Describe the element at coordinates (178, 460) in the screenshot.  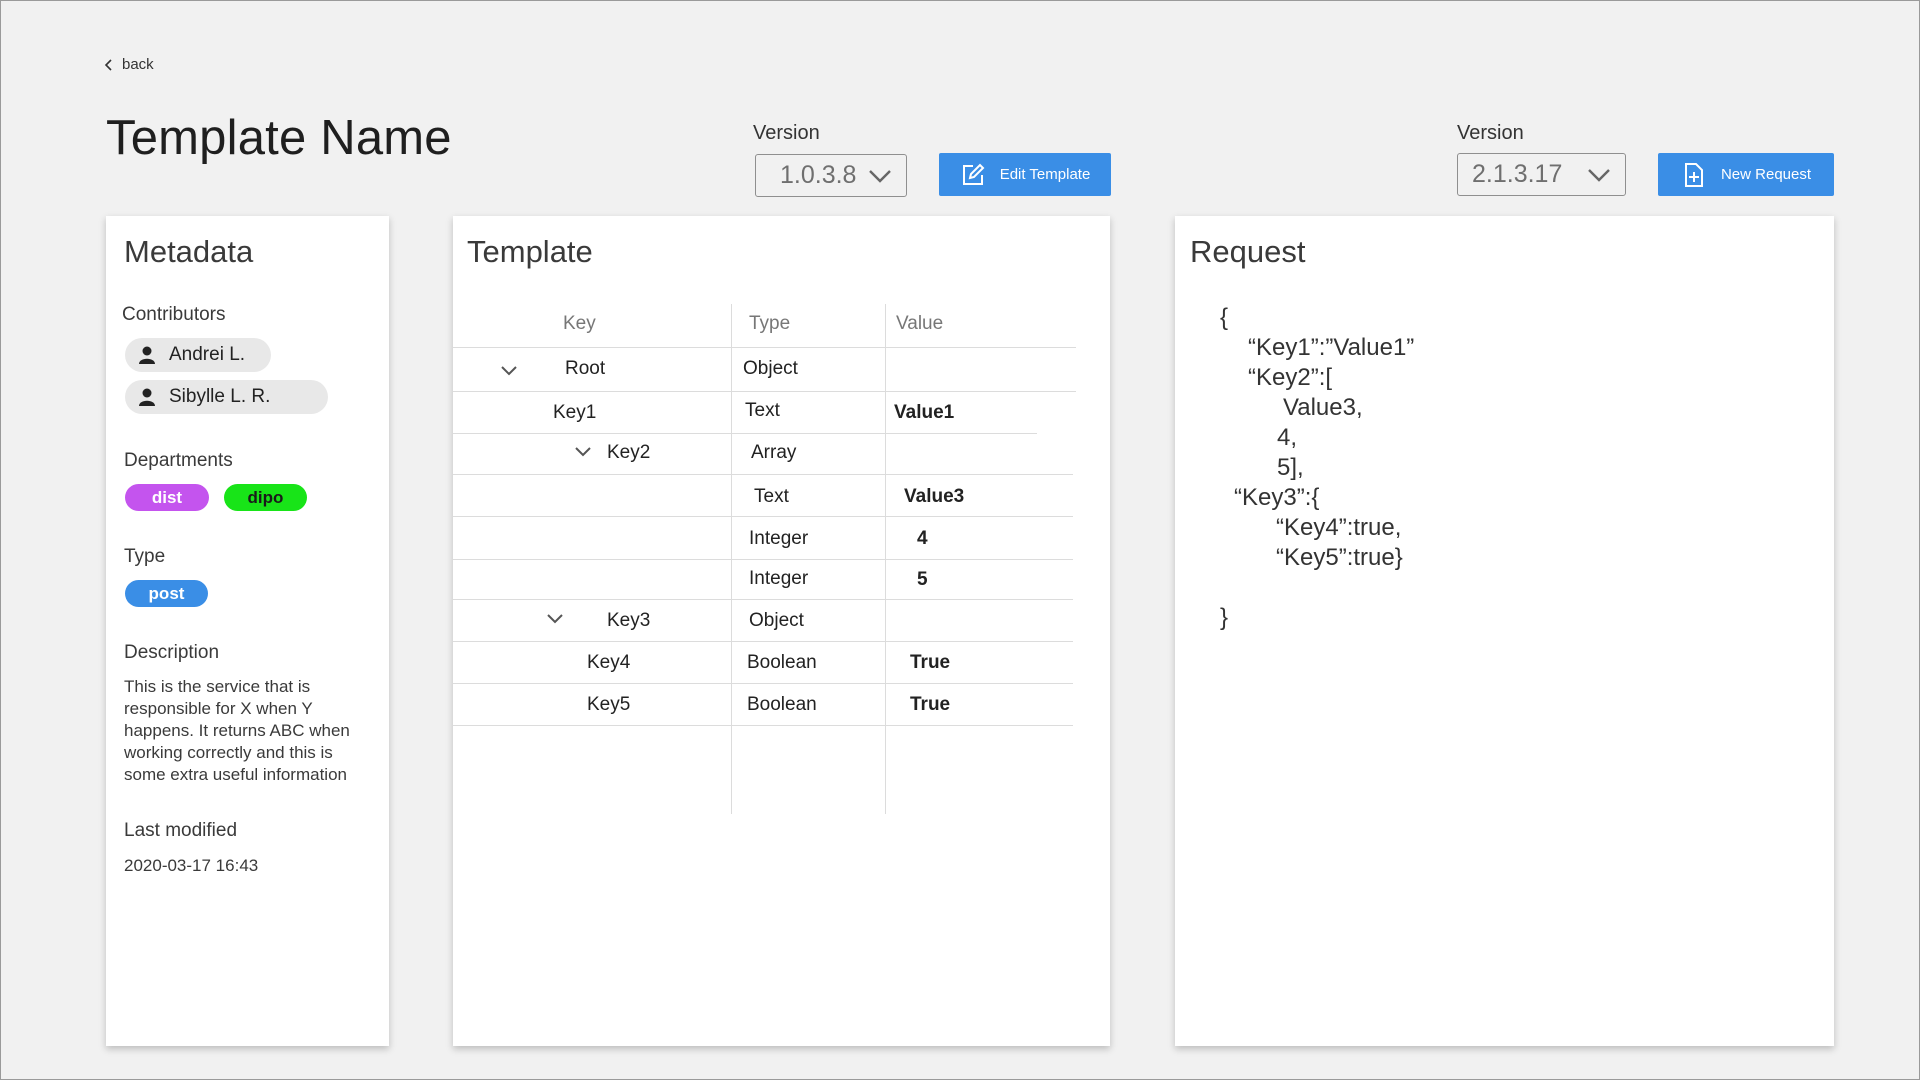
I see `departments-label: Departments` at that location.